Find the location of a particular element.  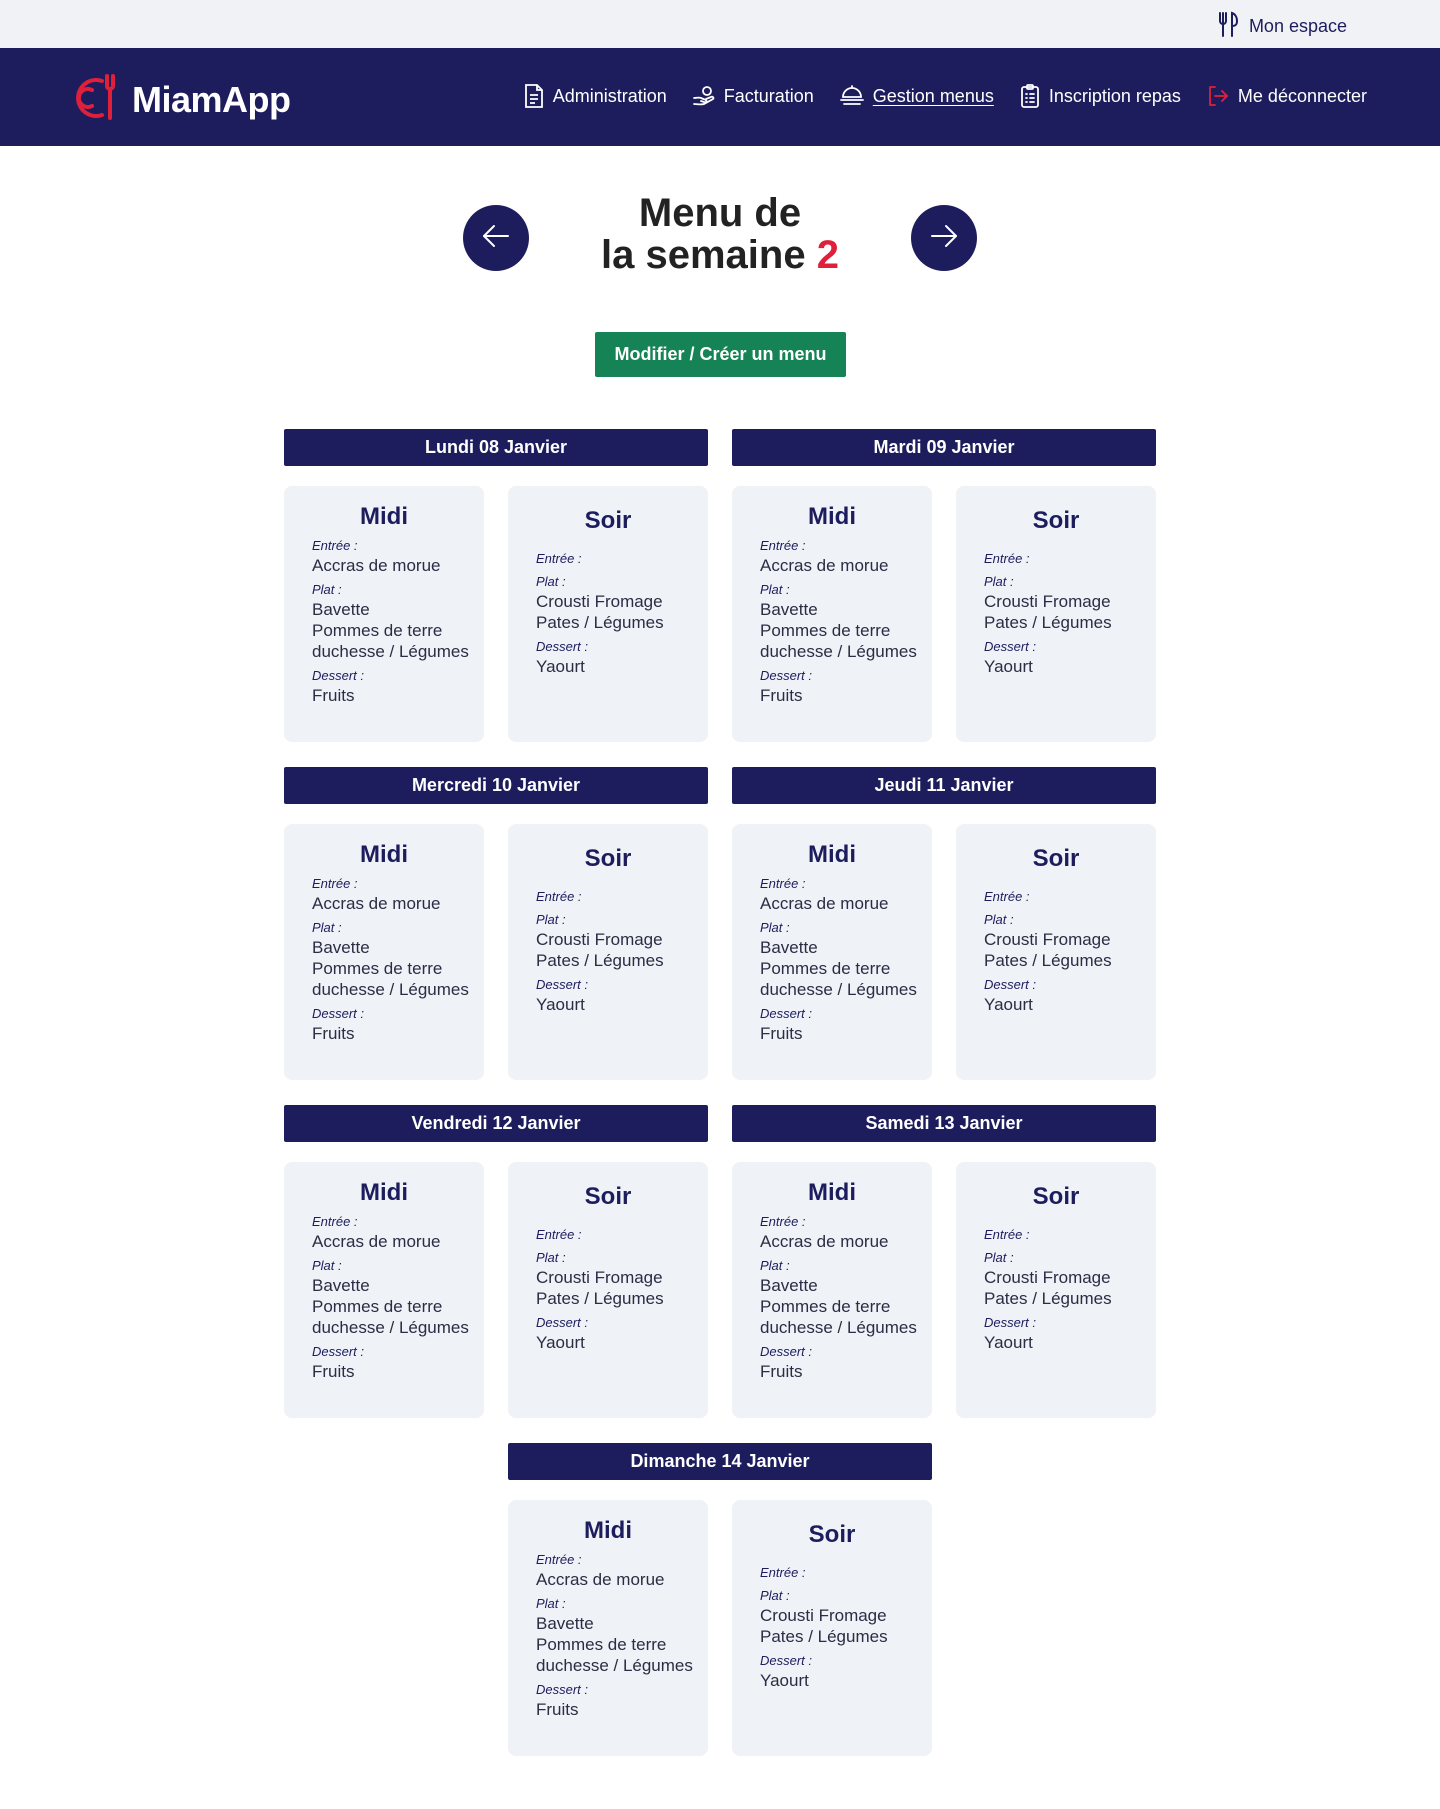

document-icon is located at coordinates (534, 96).